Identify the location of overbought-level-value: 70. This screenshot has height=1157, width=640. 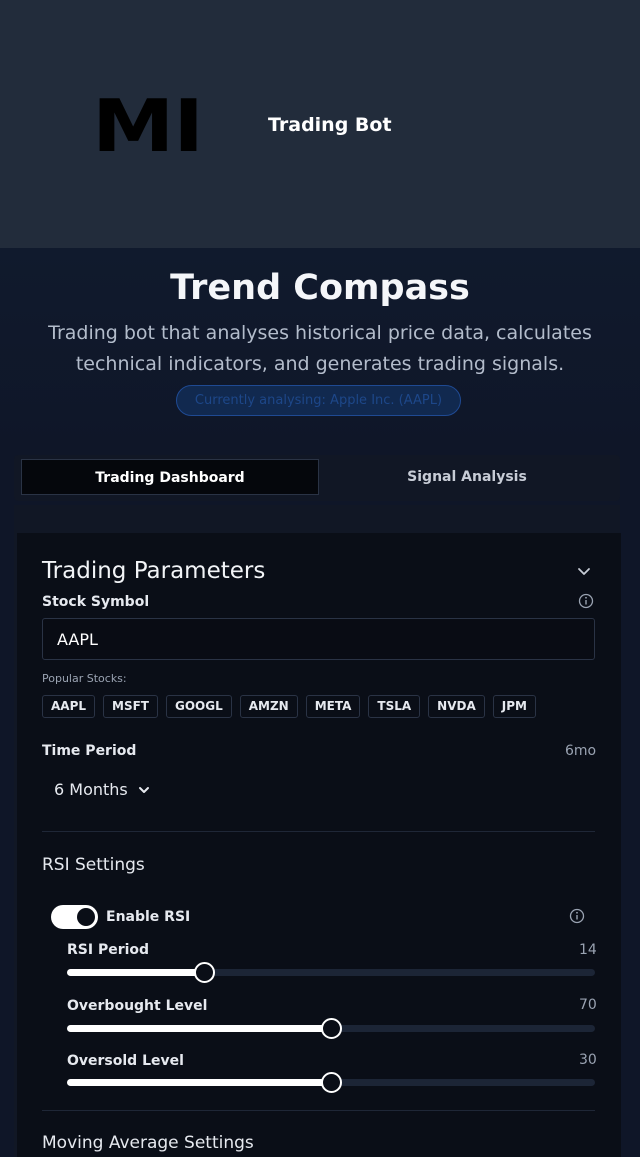
(588, 1005).